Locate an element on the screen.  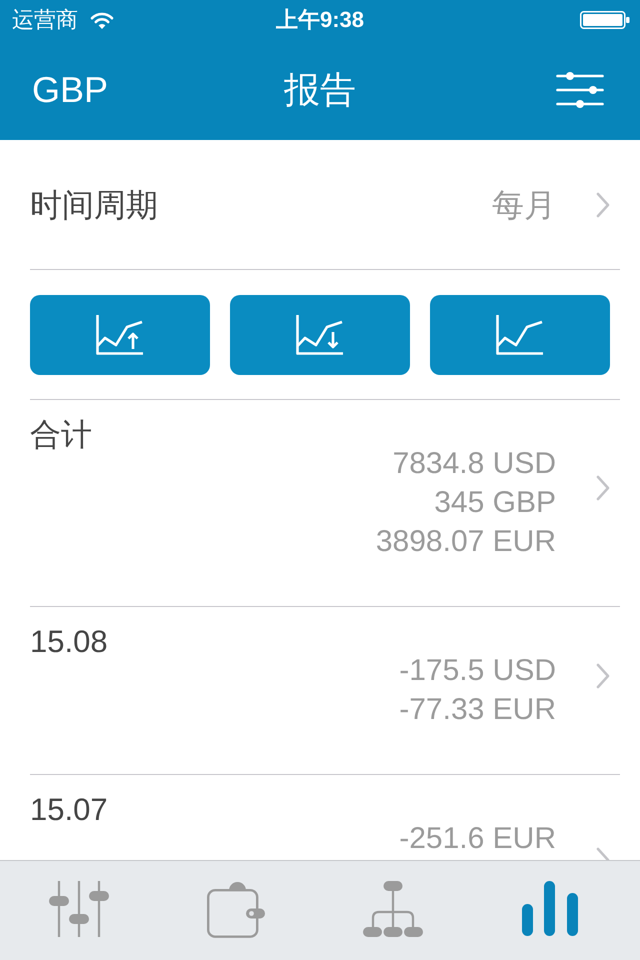
amount-text: 3898.07 EUR is located at coordinates (466, 542).